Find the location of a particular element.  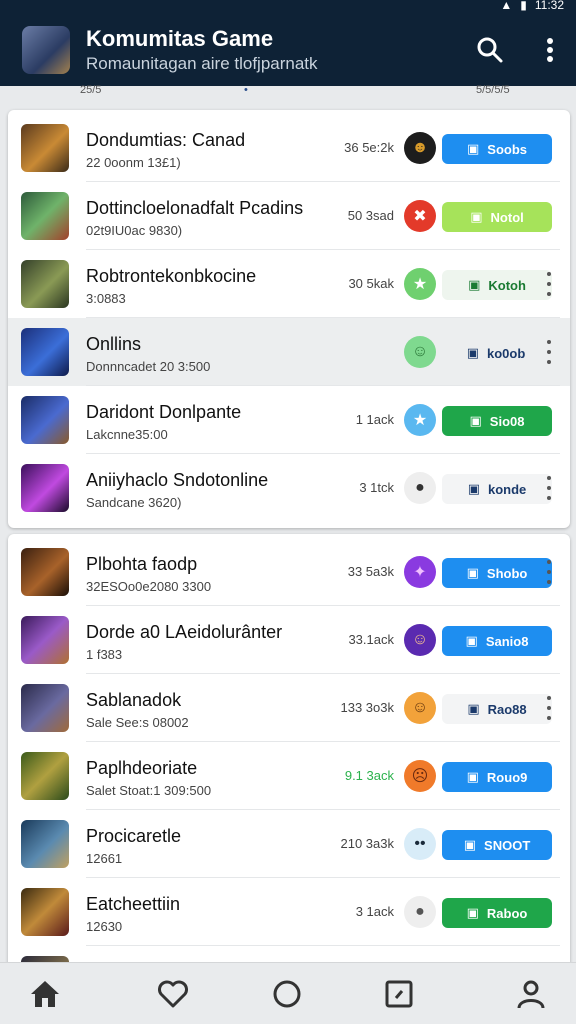

green-face-icon: ☺ is located at coordinates (420, 352).